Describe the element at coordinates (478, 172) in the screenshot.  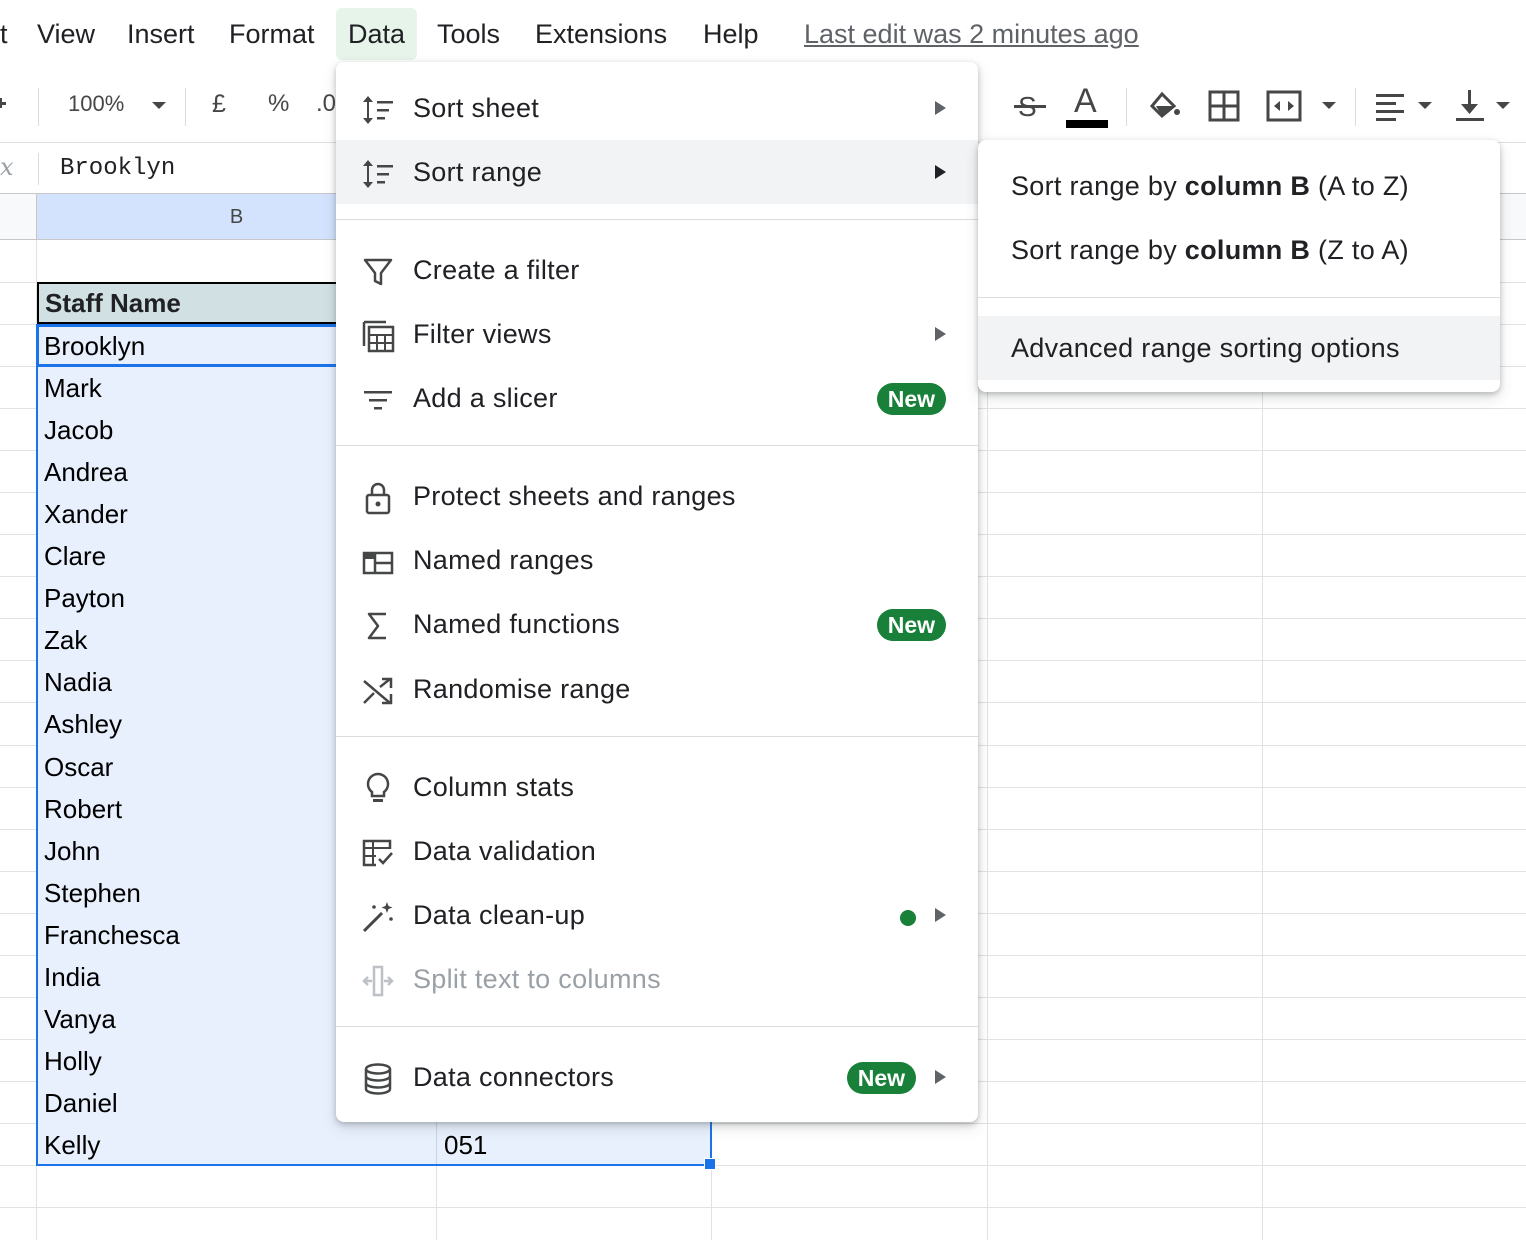
I see `menu-item-label: Sort range` at that location.